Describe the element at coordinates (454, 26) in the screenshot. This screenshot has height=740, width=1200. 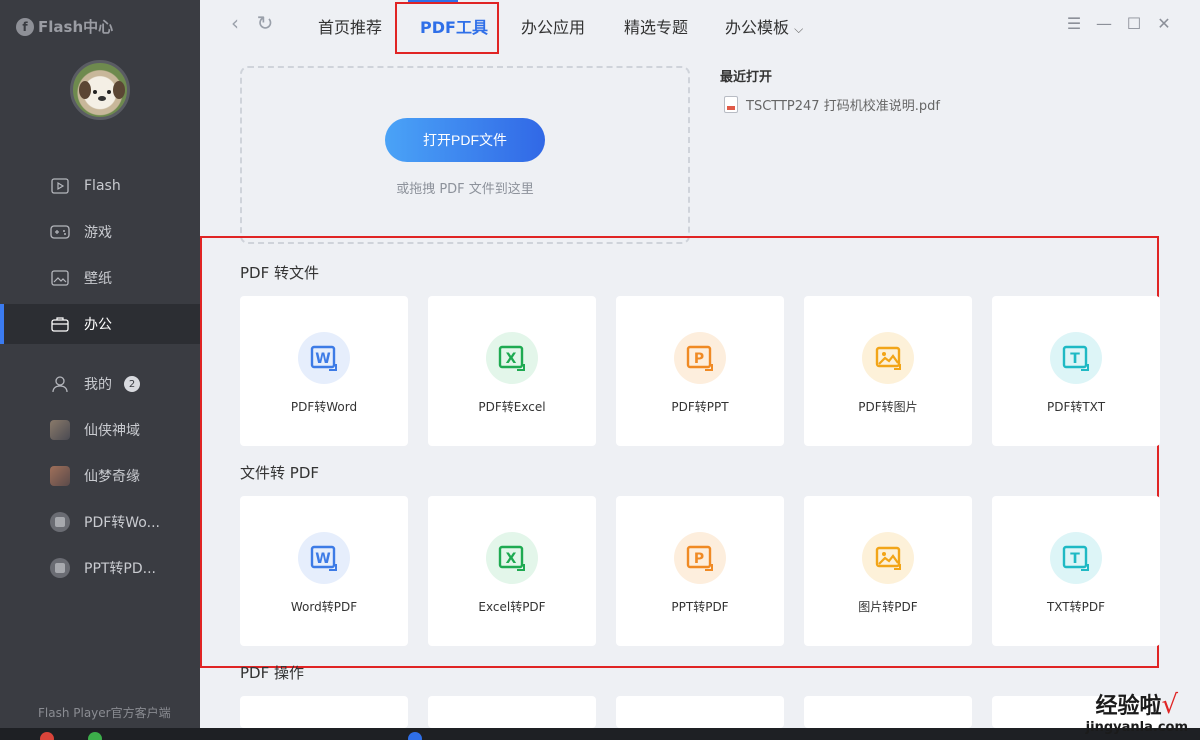
I see `tab-pdf-tools: PDF工具` at that location.